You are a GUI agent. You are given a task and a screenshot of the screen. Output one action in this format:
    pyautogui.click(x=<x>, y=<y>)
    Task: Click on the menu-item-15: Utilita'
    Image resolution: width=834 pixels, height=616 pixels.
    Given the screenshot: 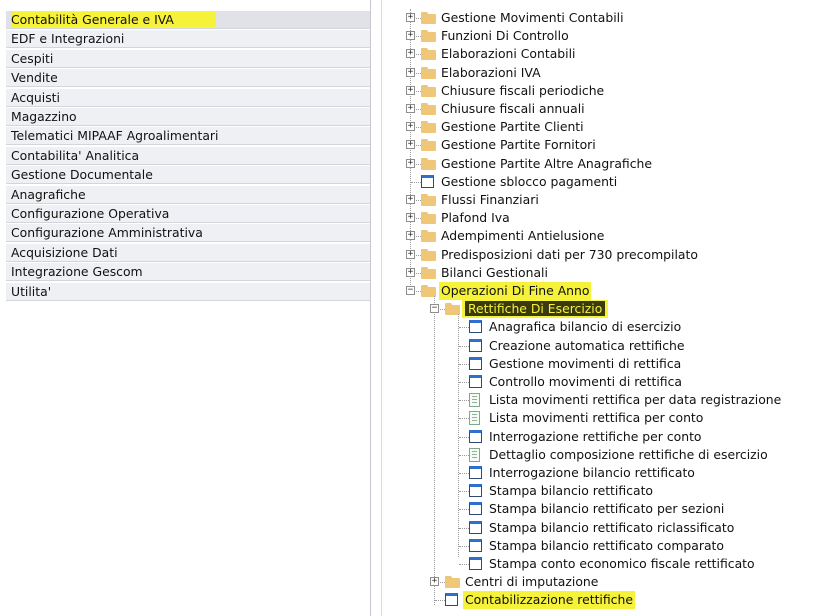 What is the action you would take?
    pyautogui.click(x=188, y=291)
    